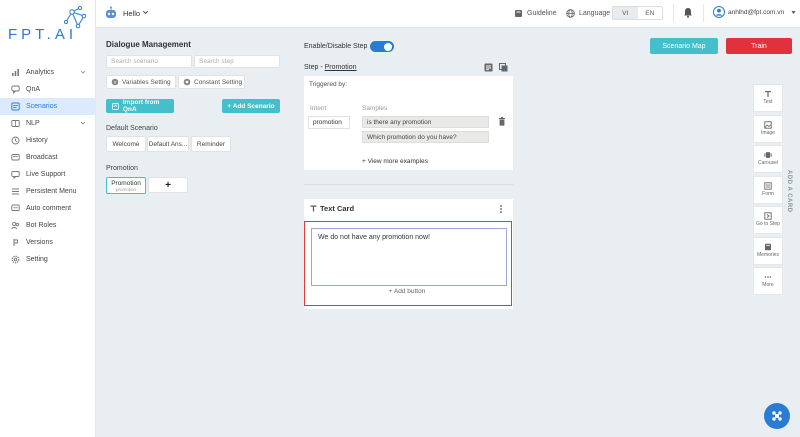 The height and width of the screenshot is (437, 800). What do you see at coordinates (111, 12) in the screenshot?
I see `bot-avatar-icon` at bounding box center [111, 12].